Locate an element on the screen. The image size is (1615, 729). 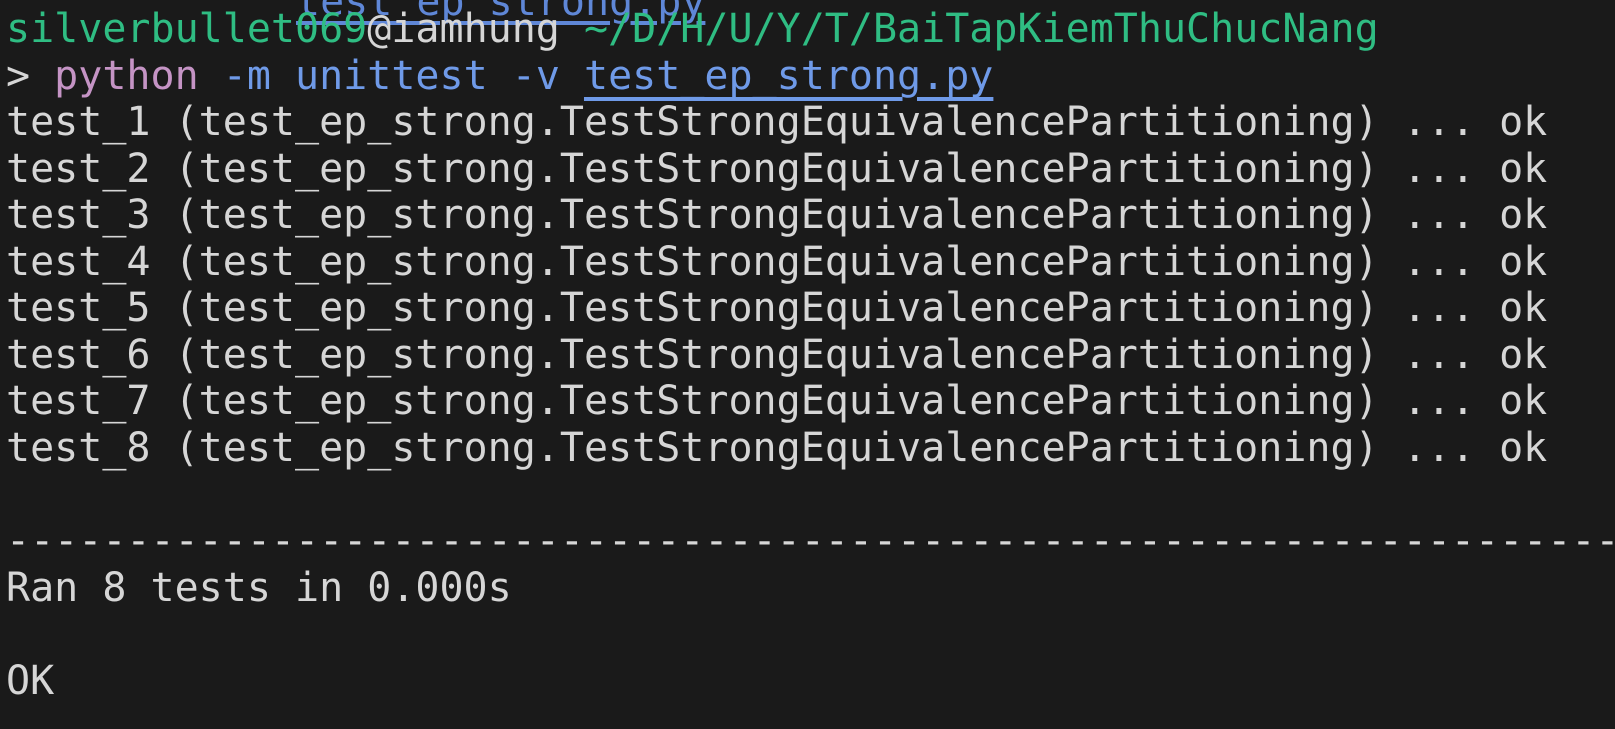
prompt-user: silverbullet069 is located at coordinates (187, 29).